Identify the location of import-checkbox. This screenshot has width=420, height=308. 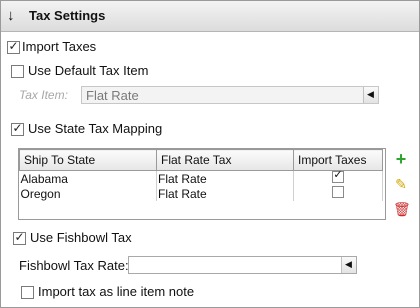
(338, 192).